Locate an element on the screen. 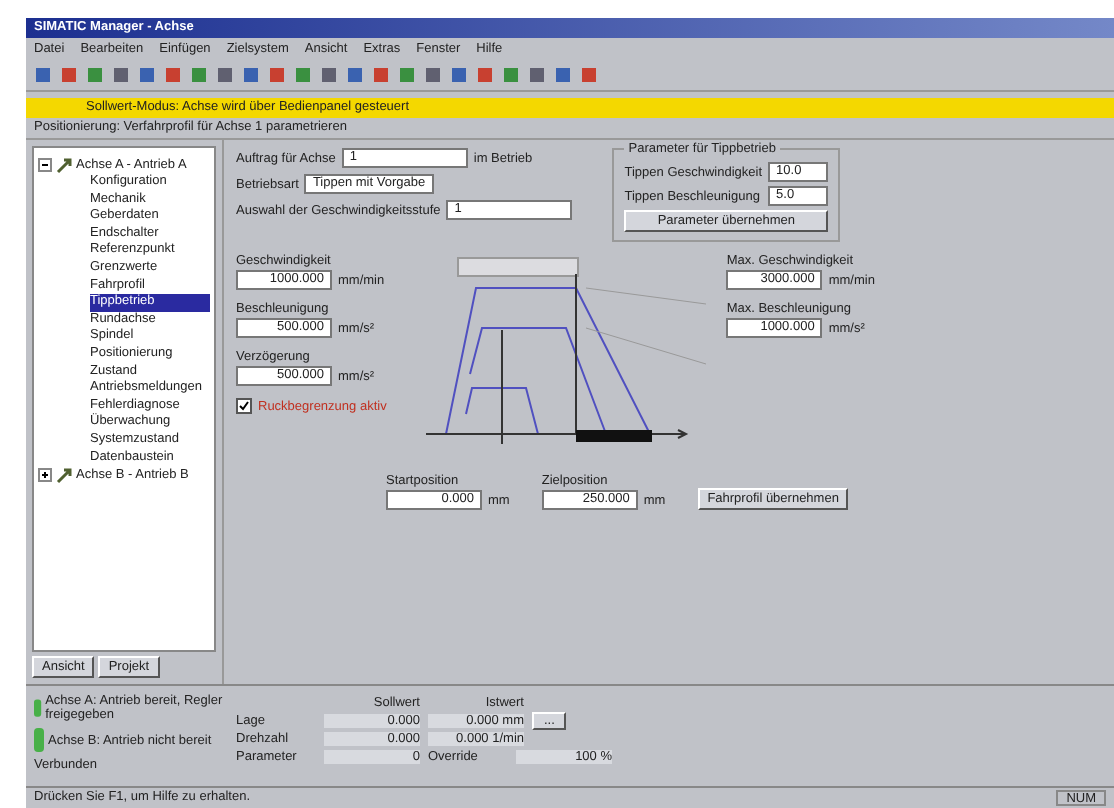 The width and height of the screenshot is (1114, 808). checkbox is located at coordinates (244, 406).